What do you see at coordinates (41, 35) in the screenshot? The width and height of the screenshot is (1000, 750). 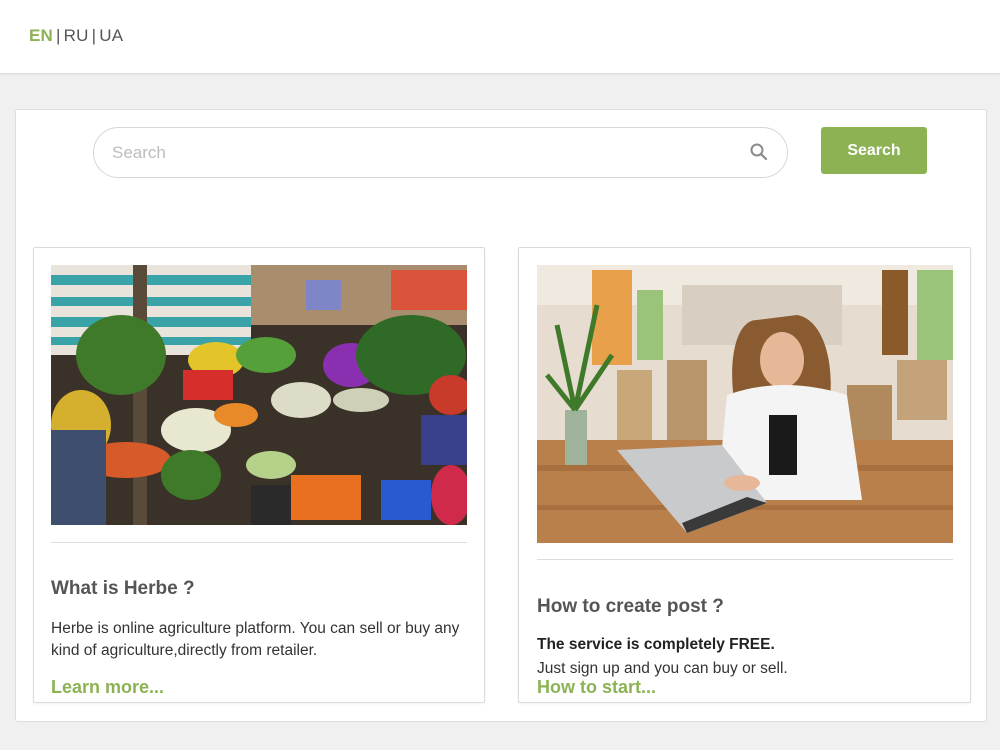 I see `lang-en-link: EN` at bounding box center [41, 35].